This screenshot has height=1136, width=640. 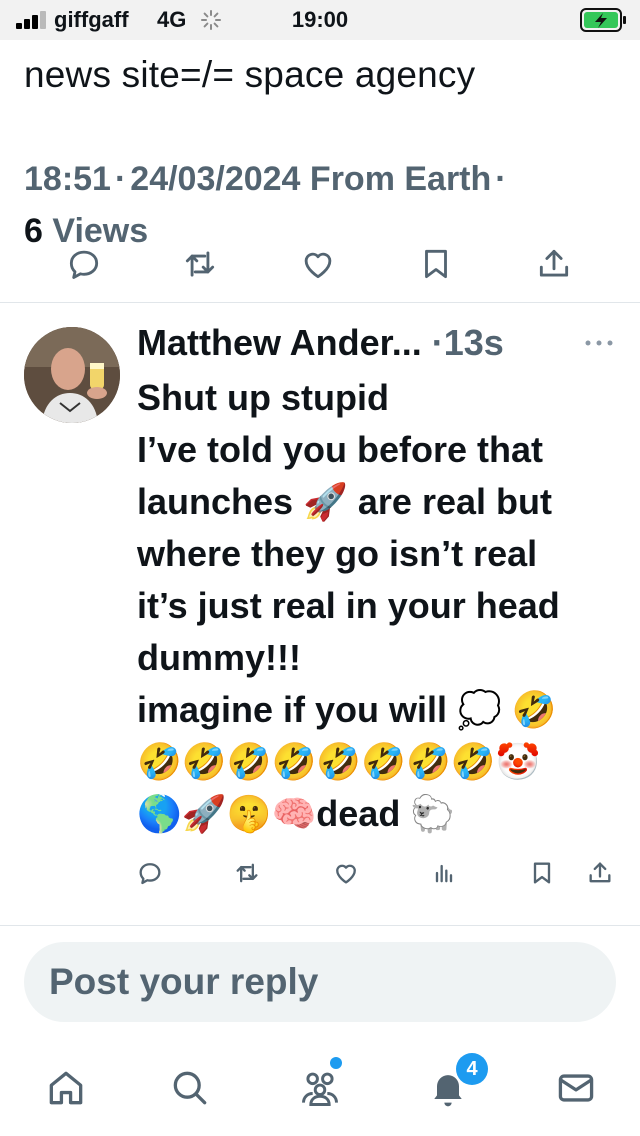 I want to click on reply-reply-button, so click(x=150, y=873).